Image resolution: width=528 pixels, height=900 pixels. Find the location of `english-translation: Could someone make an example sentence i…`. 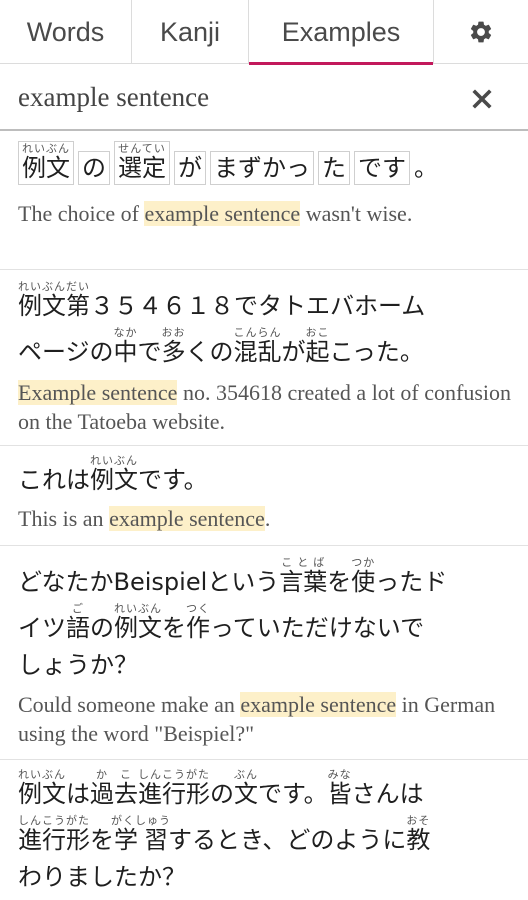

english-translation: Could someone make an example sentence i… is located at coordinates (257, 719).